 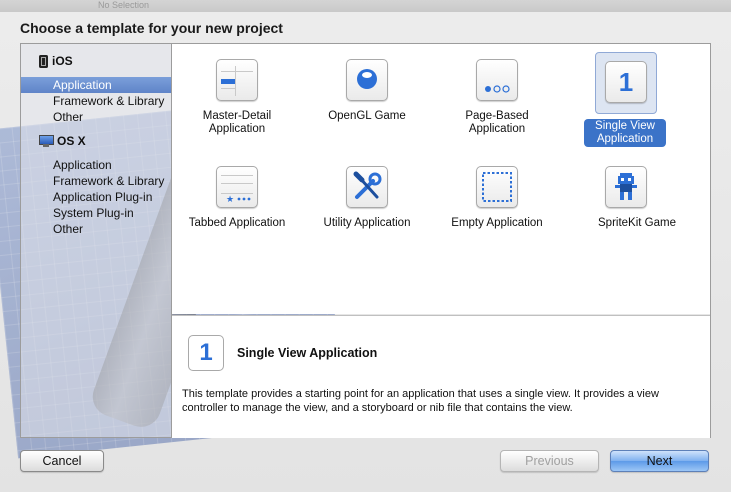 What do you see at coordinates (307, 353) in the screenshot?
I see `detail-title: Single View Application` at bounding box center [307, 353].